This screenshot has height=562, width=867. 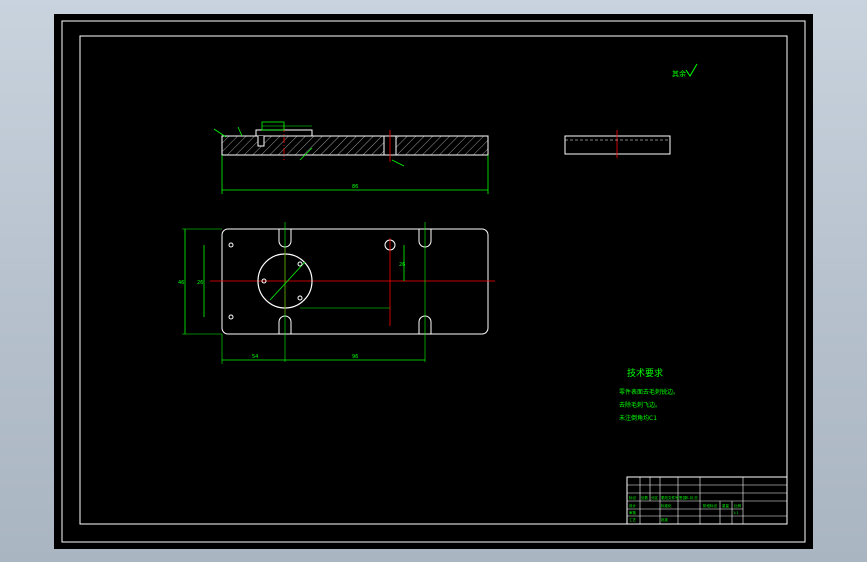 I want to click on side-view, so click(x=617, y=144).